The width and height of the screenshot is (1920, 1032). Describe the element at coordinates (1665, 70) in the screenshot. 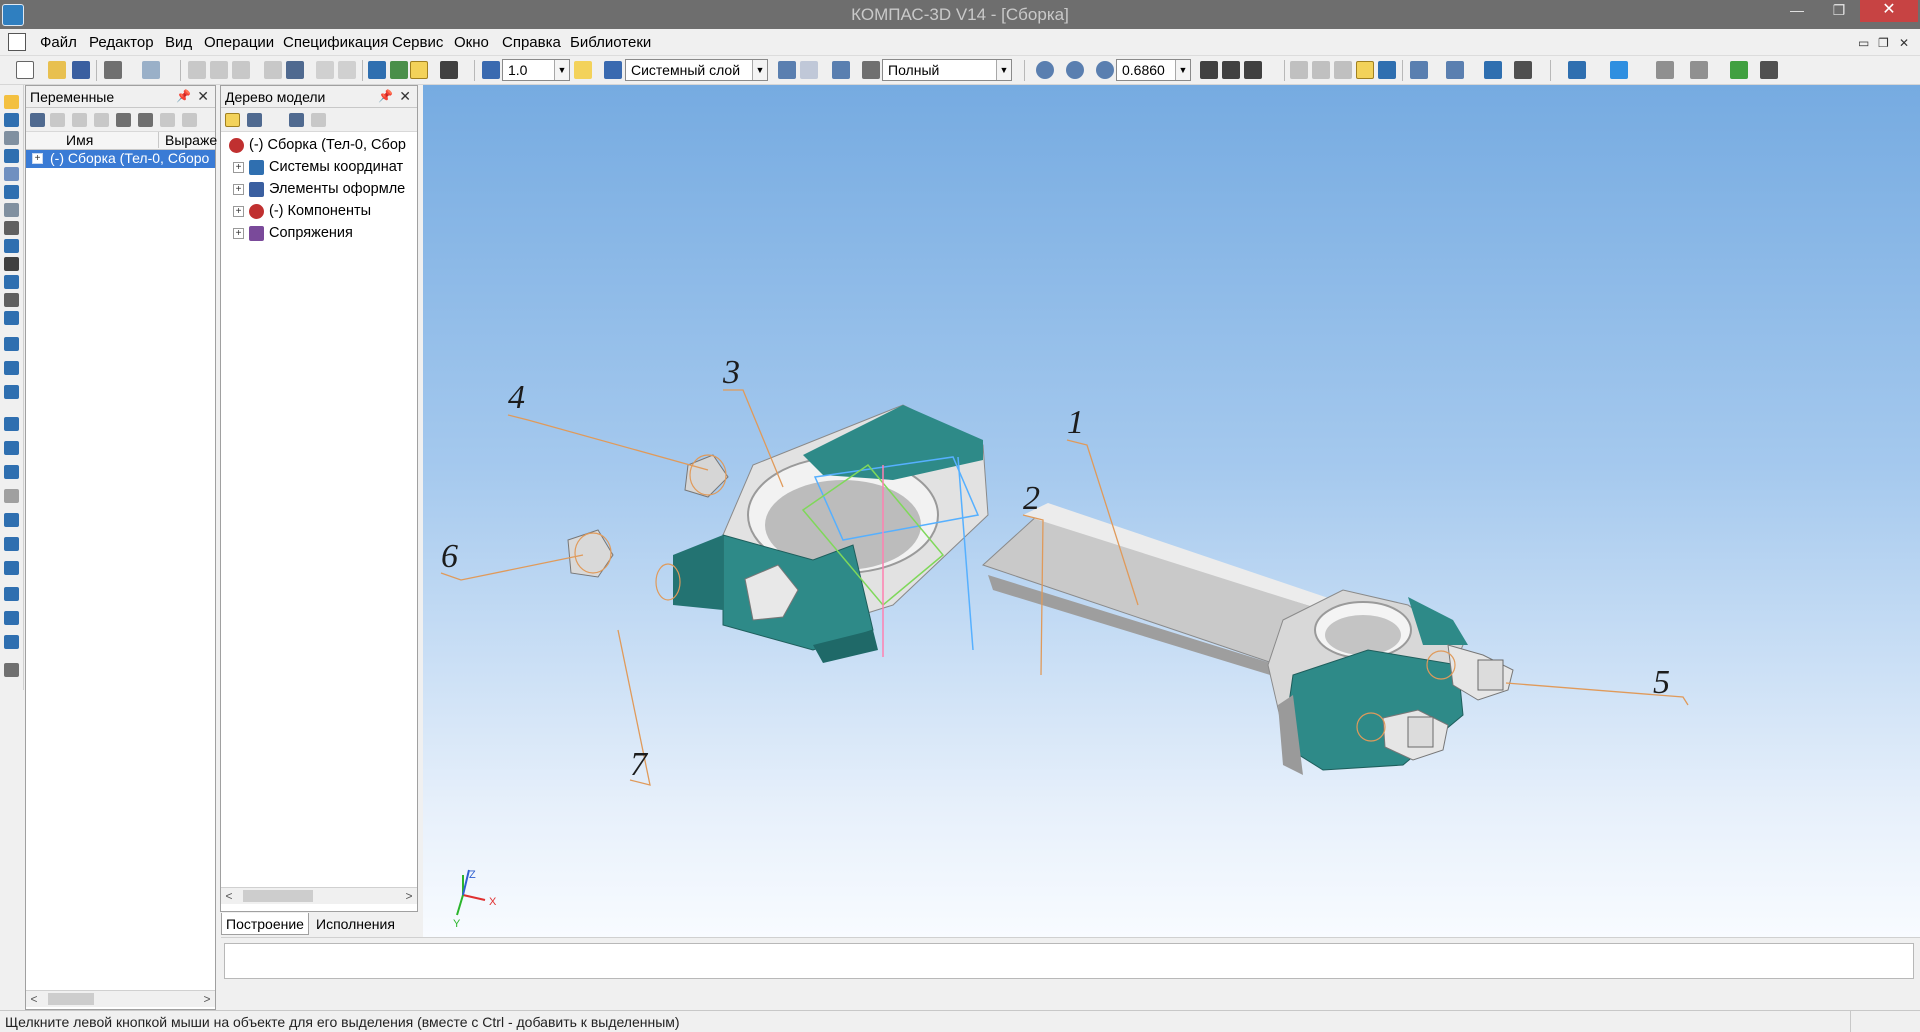

I see `copies-icon` at that location.